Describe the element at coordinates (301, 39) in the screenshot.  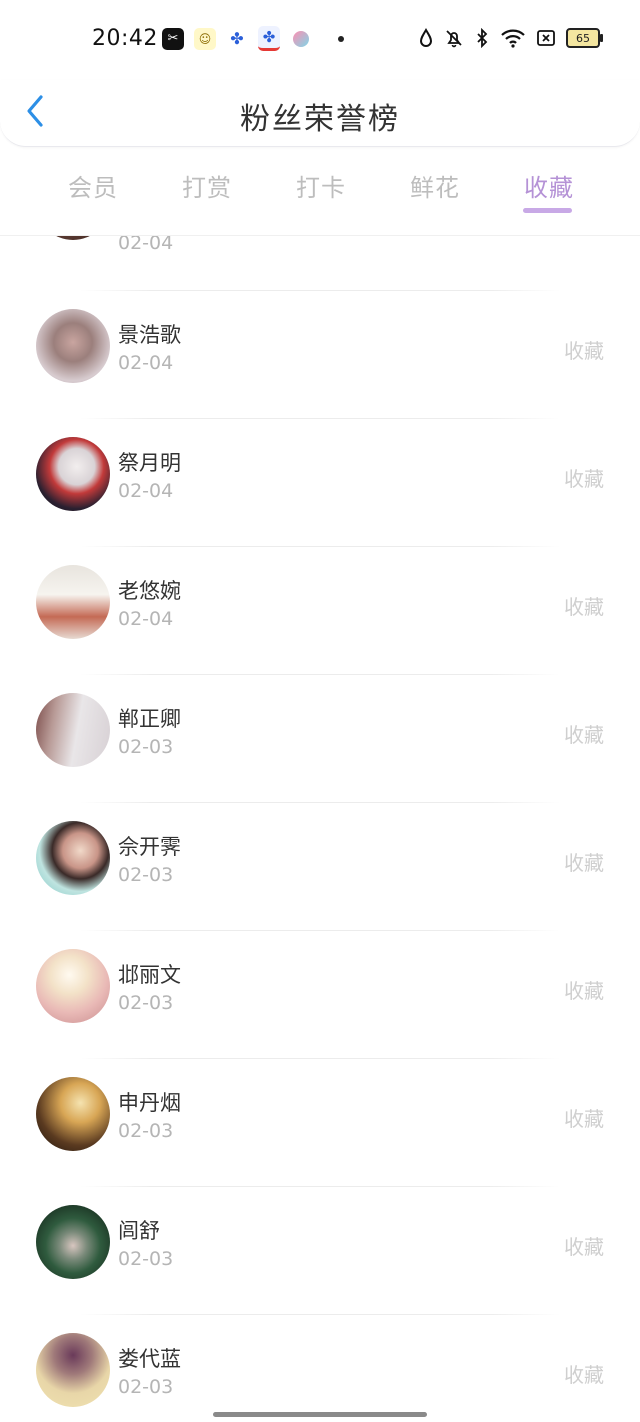
I see `bubble-app-icon` at that location.